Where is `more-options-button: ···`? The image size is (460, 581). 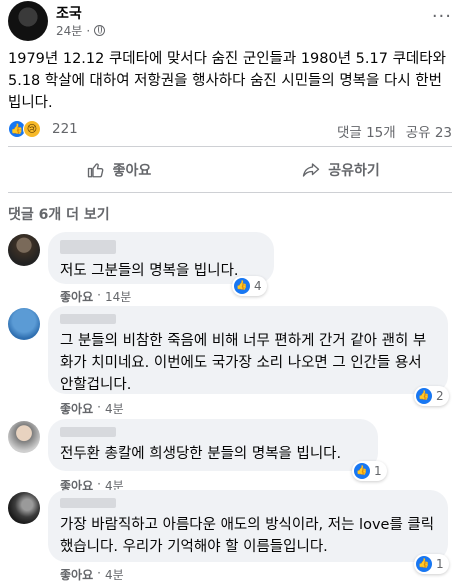
more-options-button: ··· is located at coordinates (442, 16).